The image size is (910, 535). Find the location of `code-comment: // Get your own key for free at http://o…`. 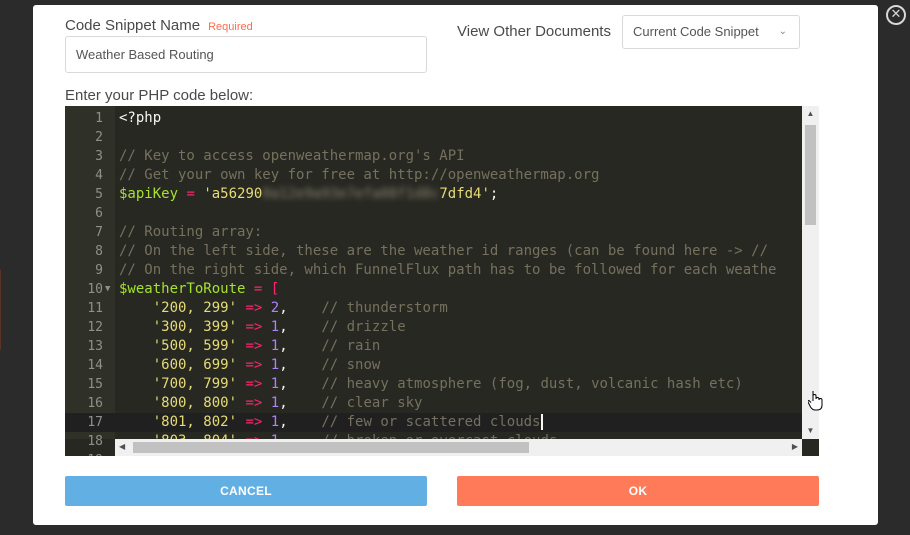

code-comment: // Get your own key for free at http://o… is located at coordinates (359, 175).